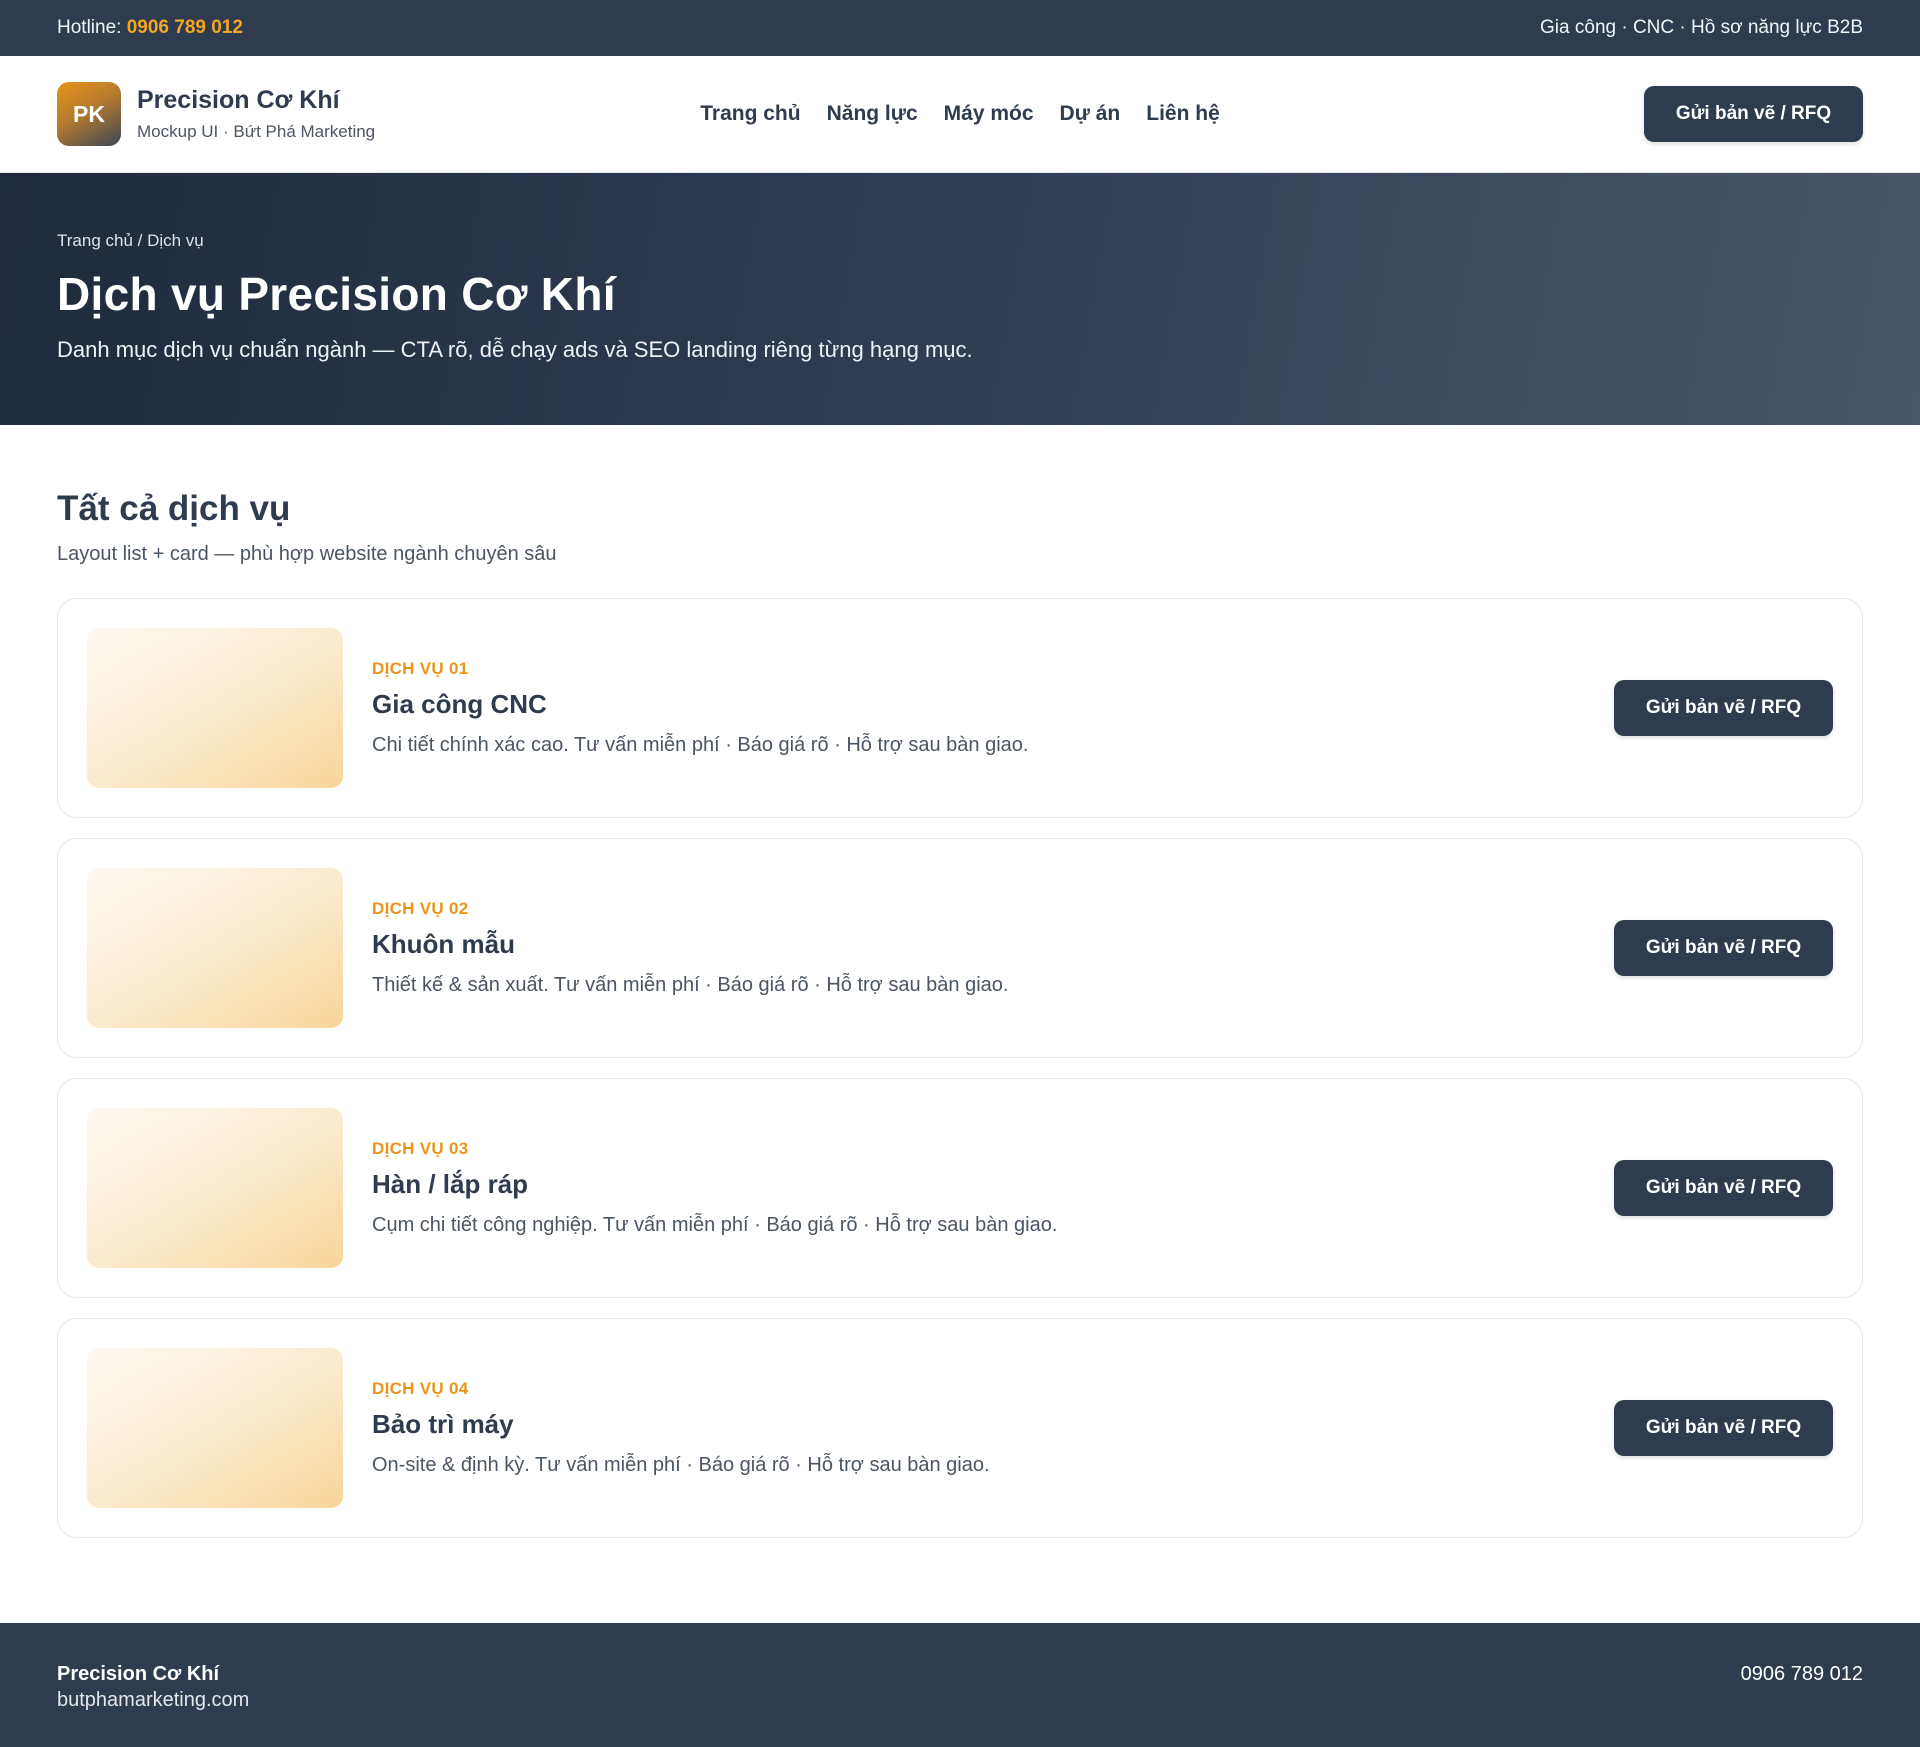 This screenshot has height=1747, width=1920. What do you see at coordinates (174, 508) in the screenshot?
I see `section-title: Tất cả dịch vụ` at bounding box center [174, 508].